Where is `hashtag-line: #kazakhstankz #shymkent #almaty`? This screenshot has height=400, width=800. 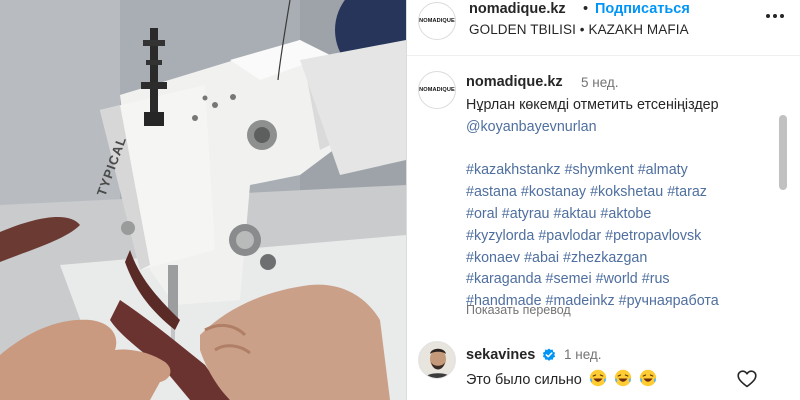 hashtag-line: #kazakhstankz #shymkent #almaty is located at coordinates (621, 171).